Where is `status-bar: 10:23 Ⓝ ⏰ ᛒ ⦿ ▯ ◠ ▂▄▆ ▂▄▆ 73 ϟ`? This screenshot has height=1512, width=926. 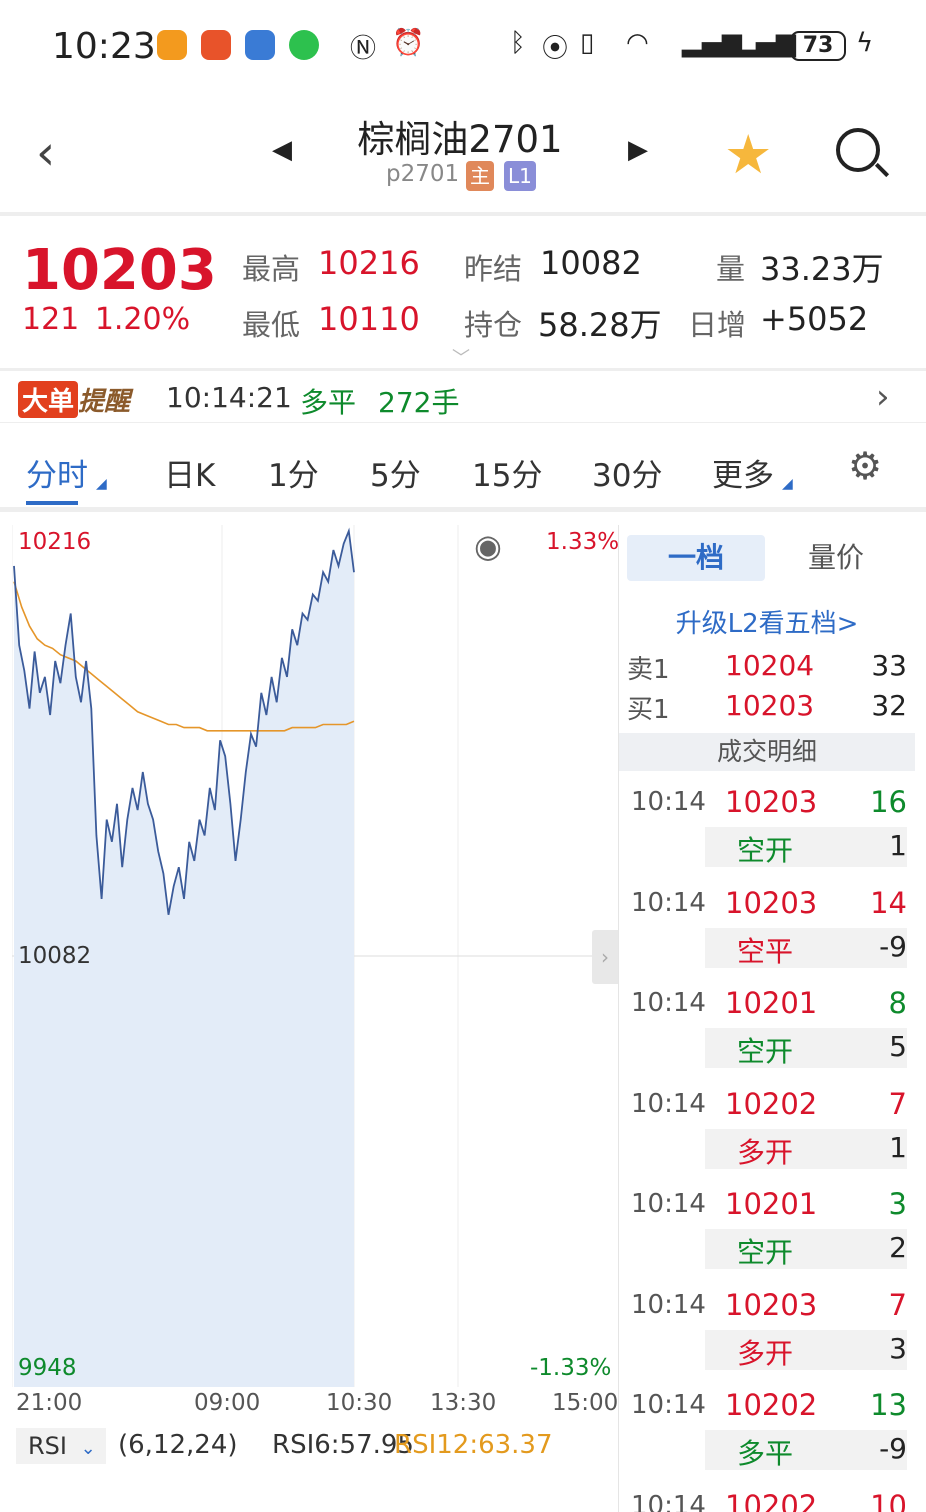
status-bar: 10:23 Ⓝ ⏰ ᛒ ⦿ ▯ ◠ ▂▄▆ ▂▄▆ 73 ϟ is located at coordinates (463, 47).